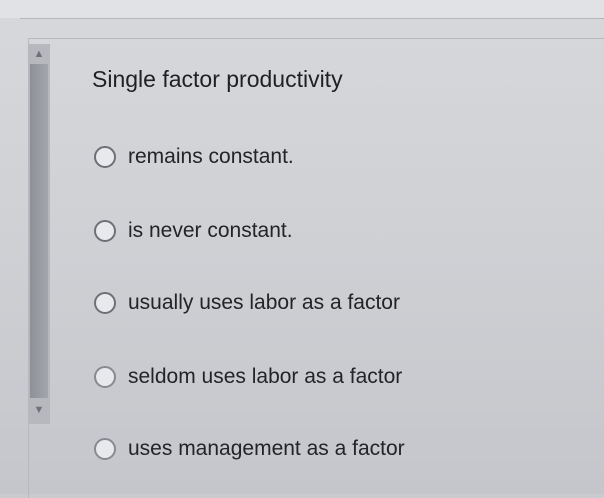  I want to click on answer-label: is never constant., so click(210, 230).